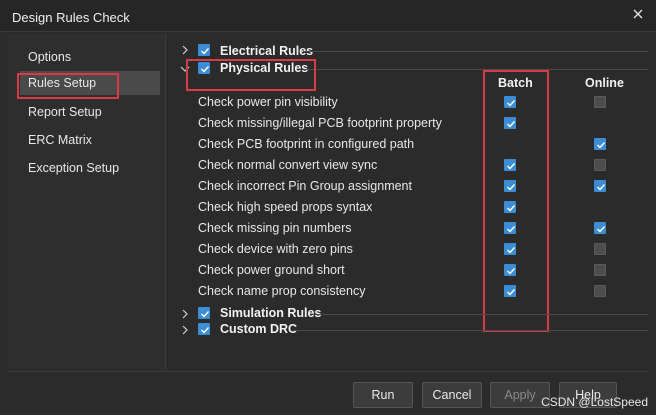  Describe the element at coordinates (452, 395) in the screenshot. I see `cancel-button: Cancel` at that location.